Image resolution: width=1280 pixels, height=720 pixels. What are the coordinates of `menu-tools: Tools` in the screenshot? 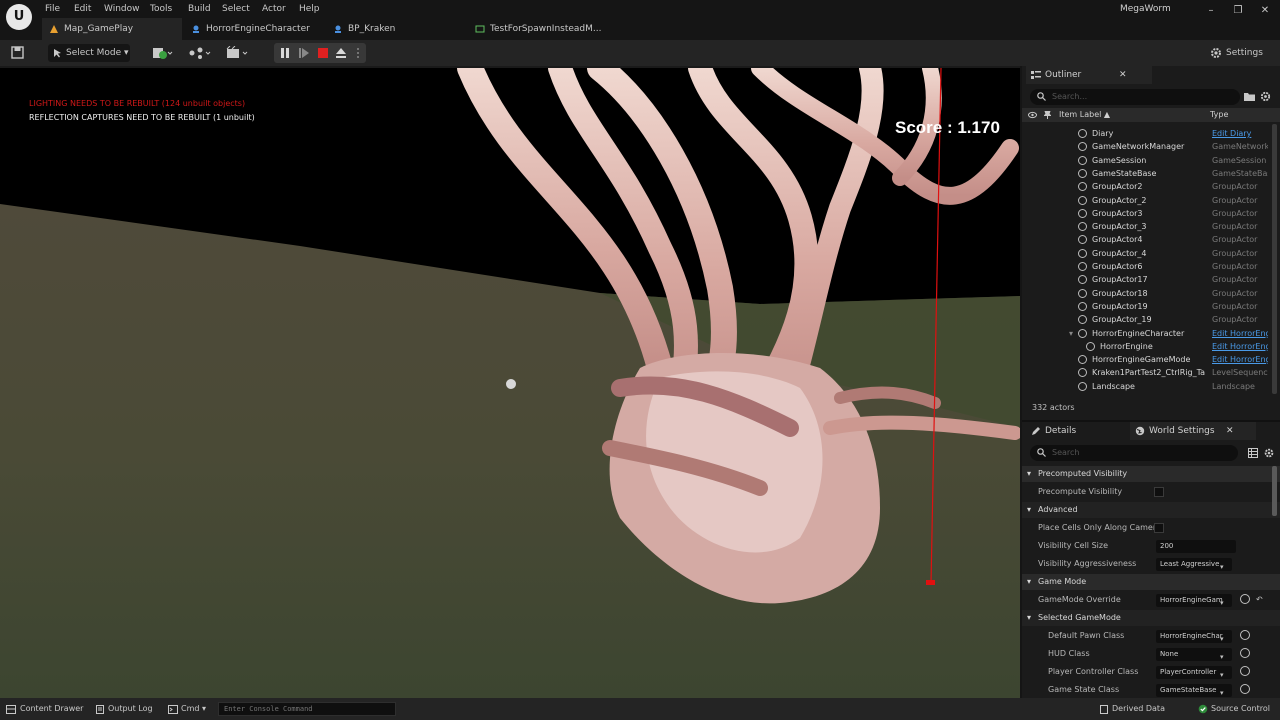 It's located at (161, 9).